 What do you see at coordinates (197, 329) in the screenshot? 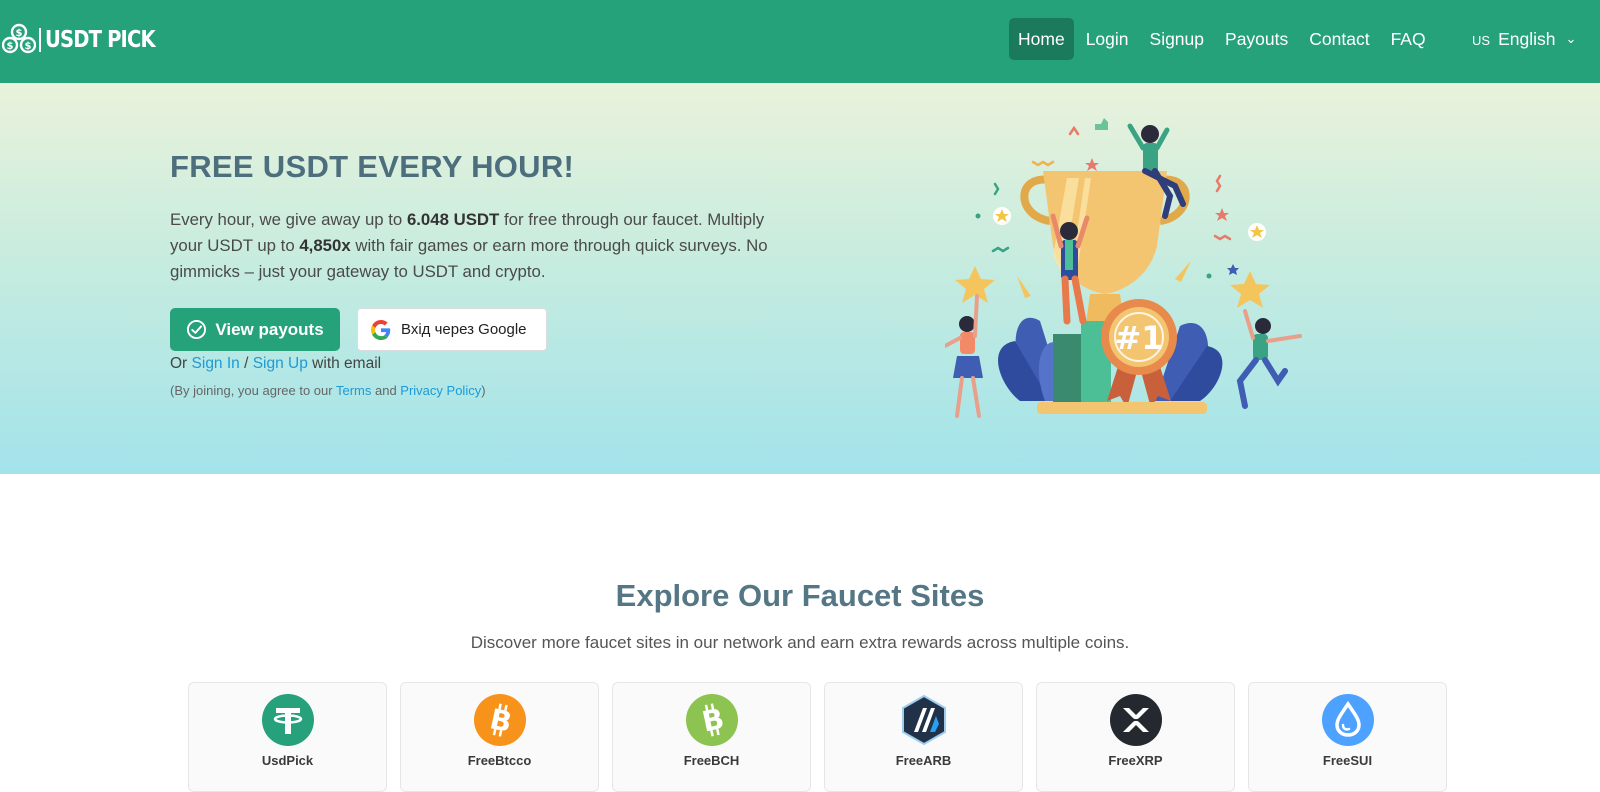
I see `check-circle-icon` at bounding box center [197, 329].